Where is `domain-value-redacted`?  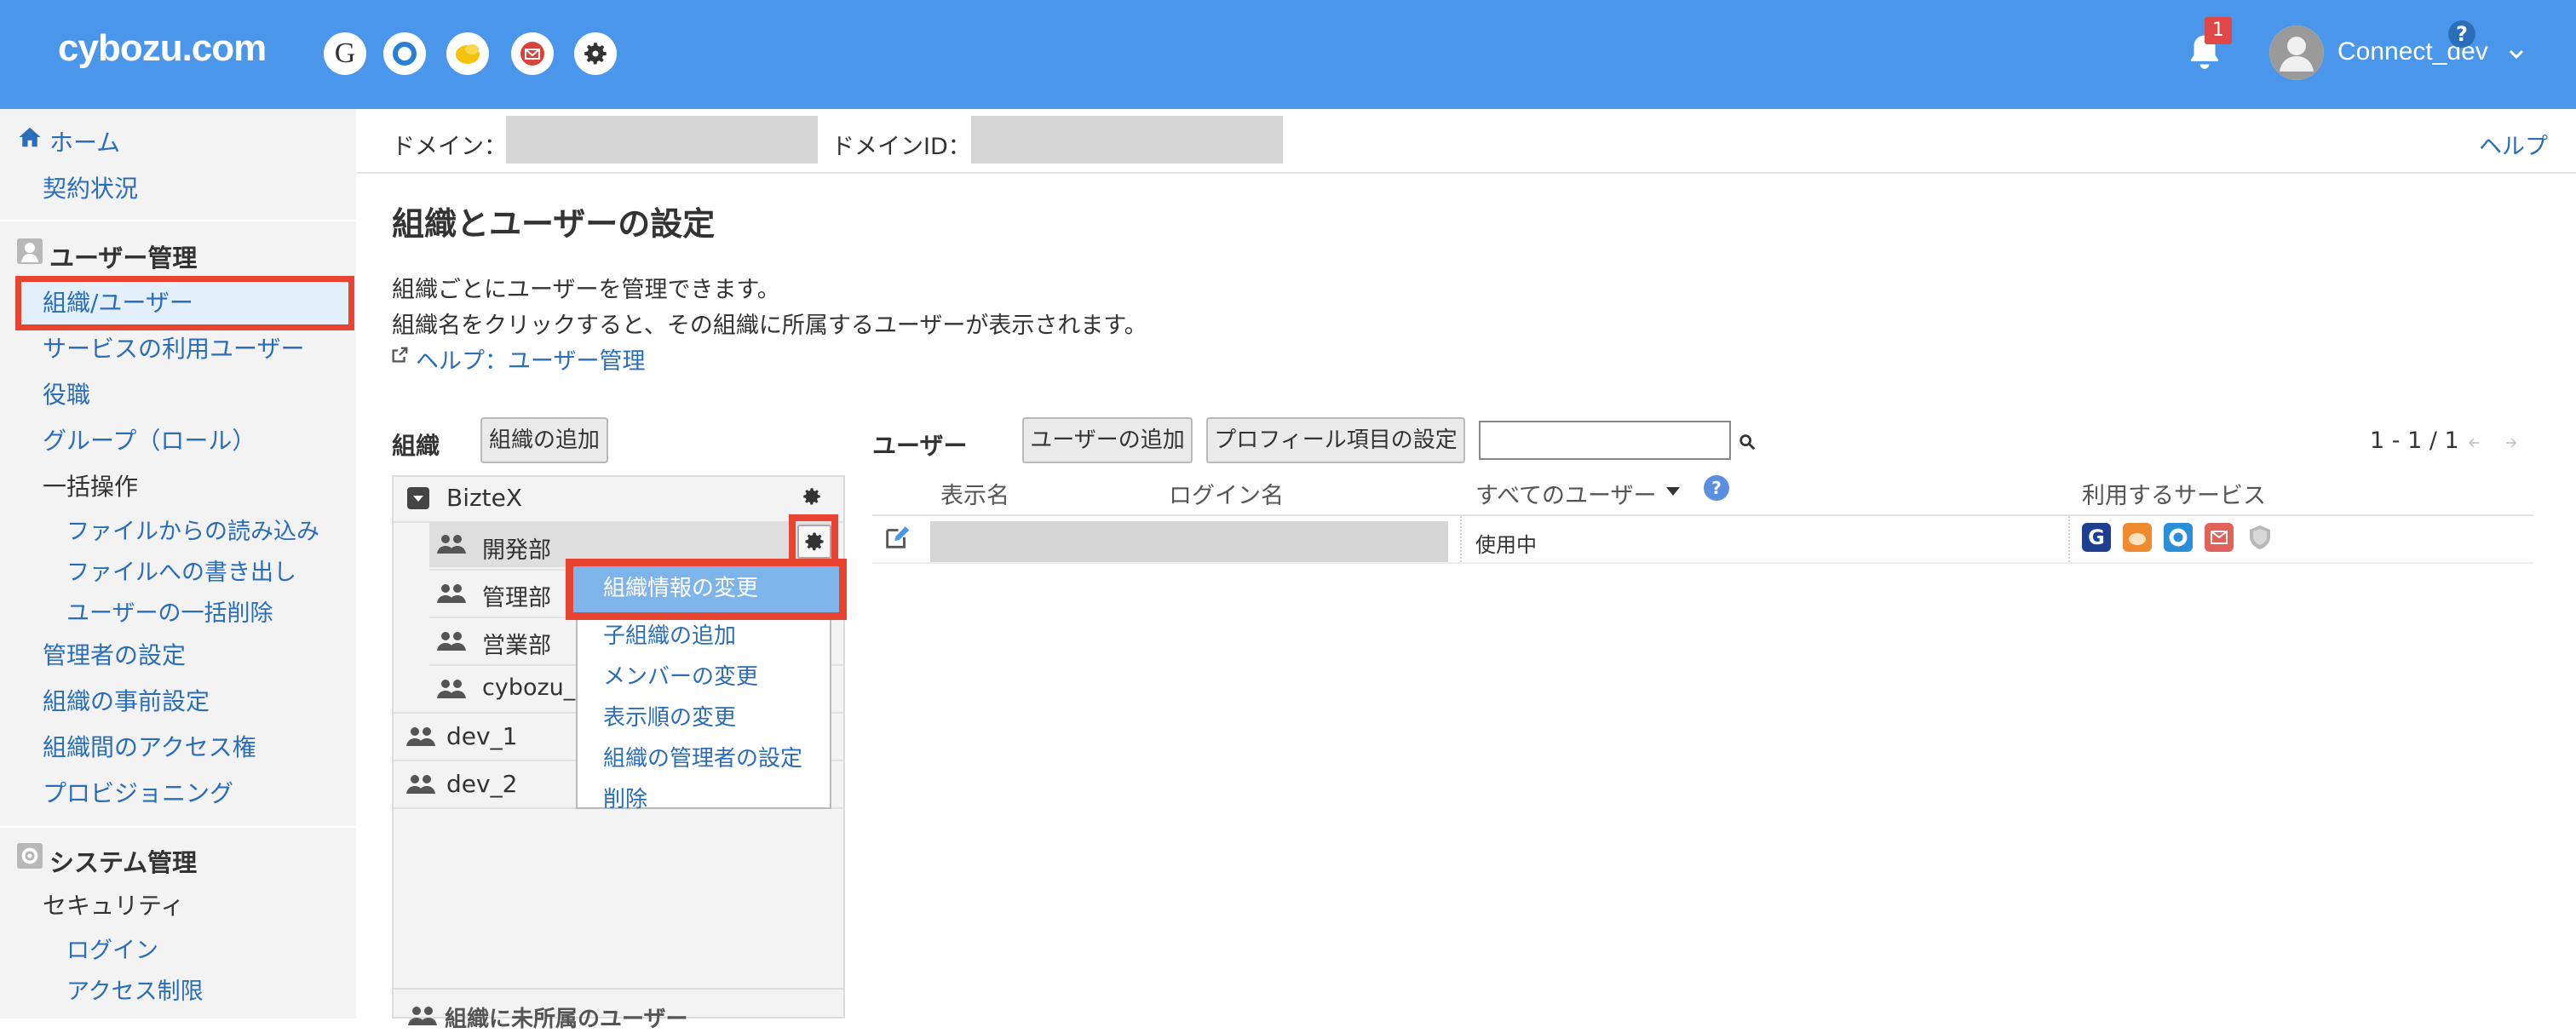
domain-value-redacted is located at coordinates (662, 140).